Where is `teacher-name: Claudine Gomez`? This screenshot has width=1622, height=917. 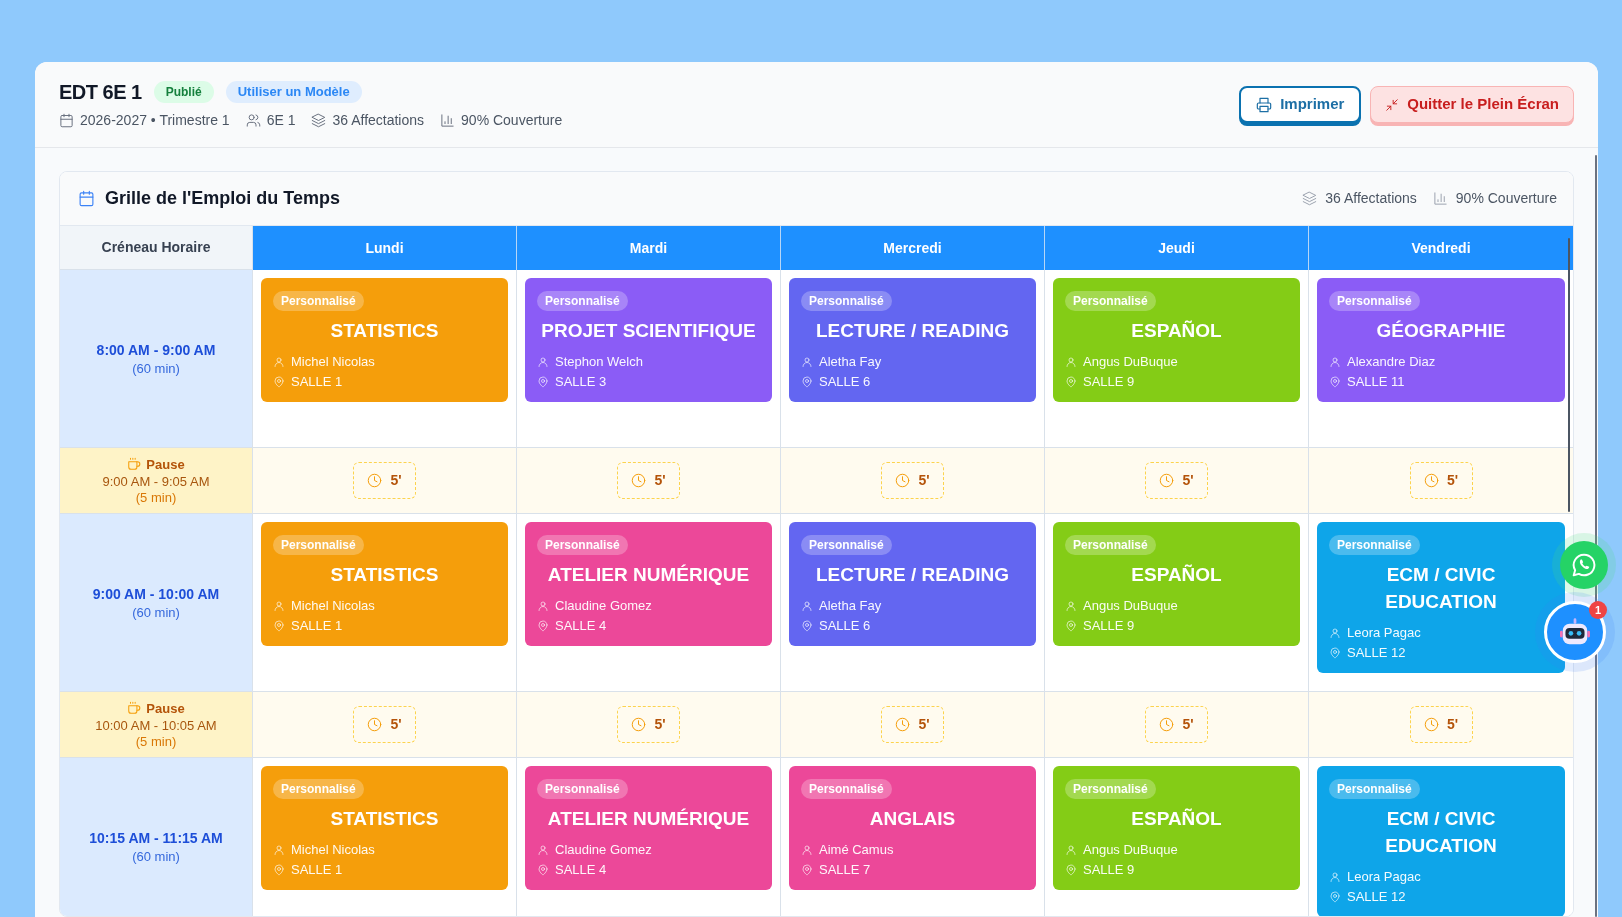
teacher-name: Claudine Gomez is located at coordinates (603, 606).